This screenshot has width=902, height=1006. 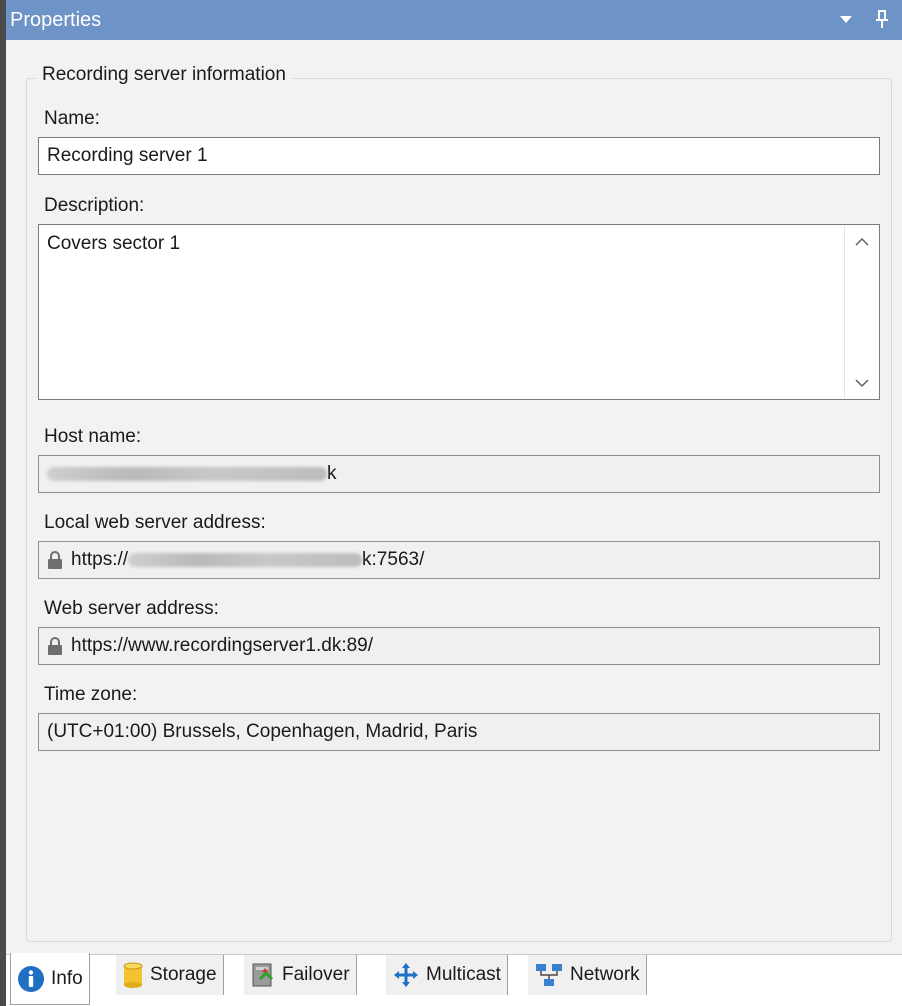 I want to click on name-field-value: Recording server 1, so click(x=127, y=155).